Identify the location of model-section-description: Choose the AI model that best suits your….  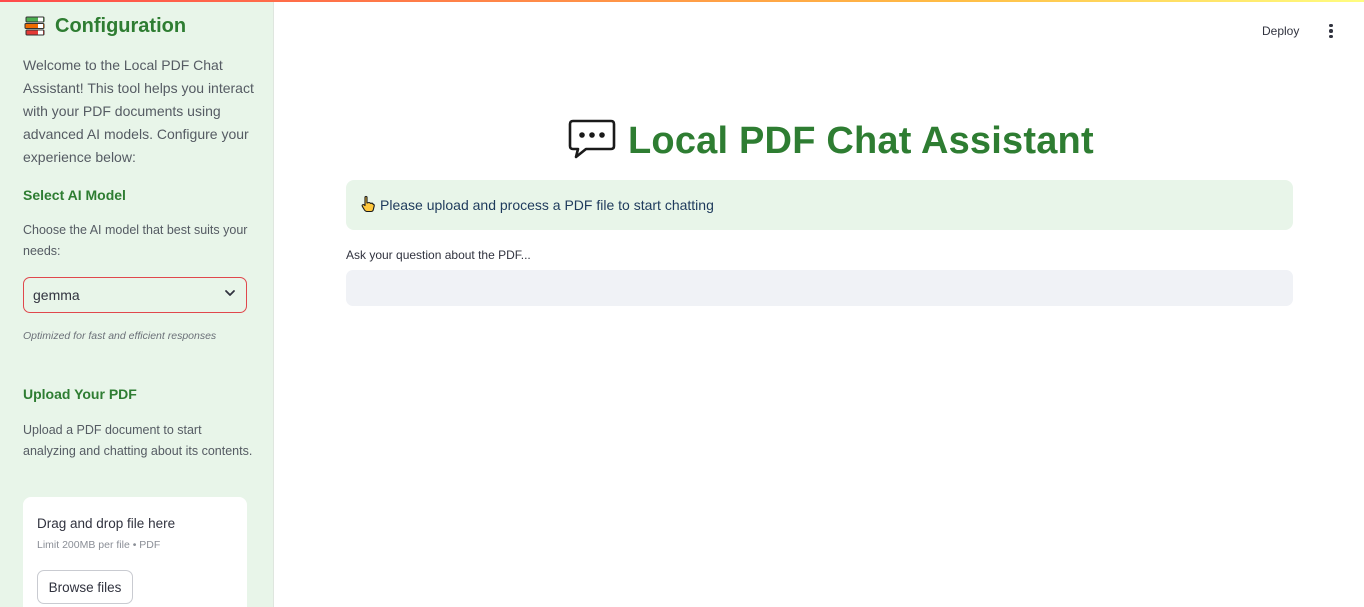
(135, 240).